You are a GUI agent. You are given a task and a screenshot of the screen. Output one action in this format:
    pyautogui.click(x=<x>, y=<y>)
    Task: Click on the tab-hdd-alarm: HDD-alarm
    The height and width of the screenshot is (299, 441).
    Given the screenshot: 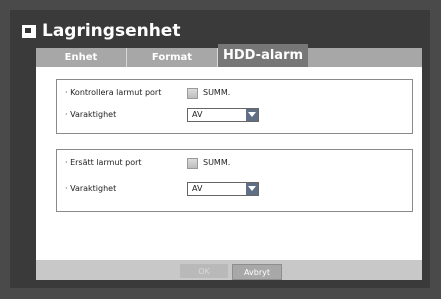 What is the action you would take?
    pyautogui.click(x=263, y=55)
    